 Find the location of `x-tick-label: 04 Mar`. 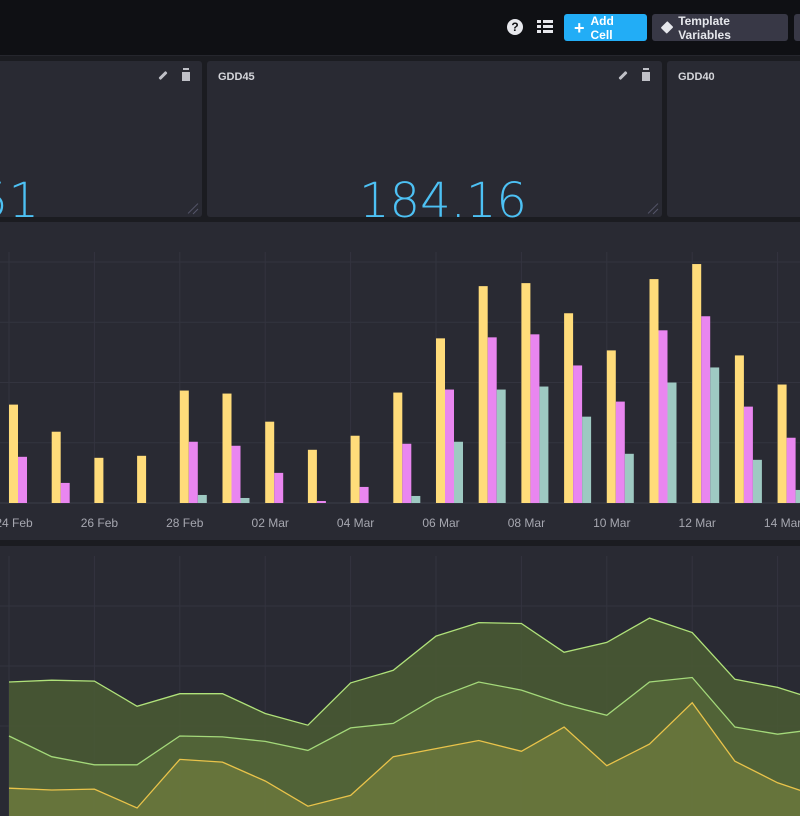

x-tick-label: 04 Mar is located at coordinates (355, 523).